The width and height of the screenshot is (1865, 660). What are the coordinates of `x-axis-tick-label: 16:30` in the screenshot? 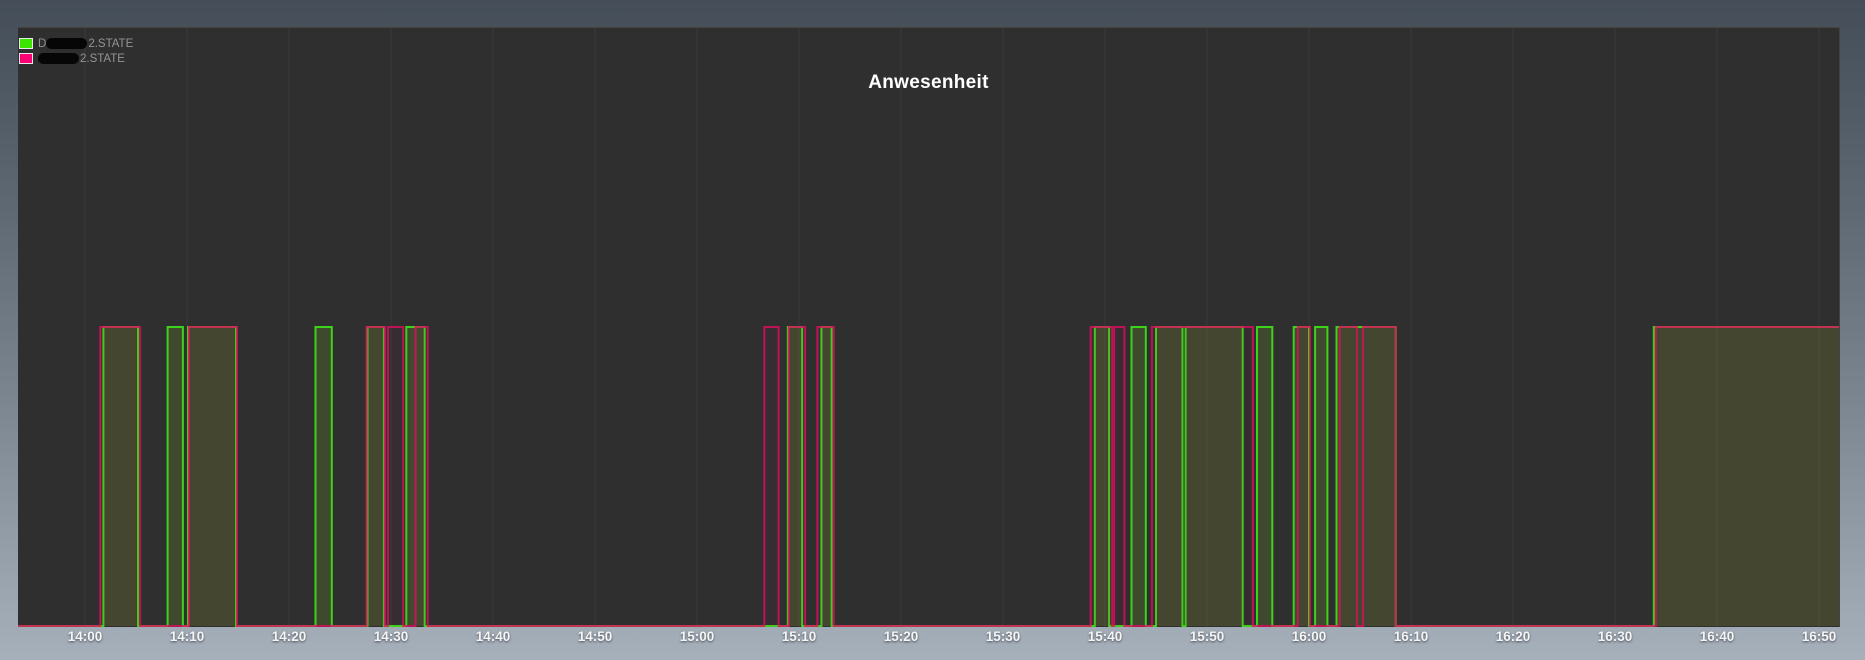 It's located at (1615, 636).